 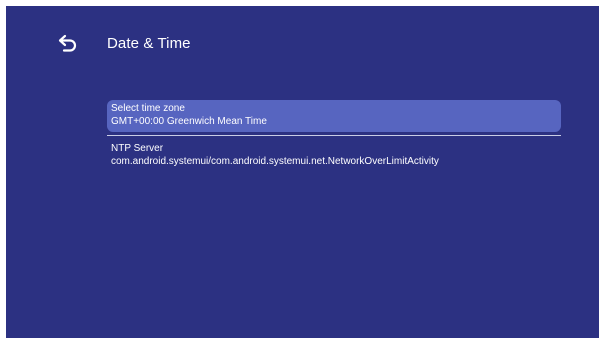 I want to click on page-title: Date & Time, so click(x=149, y=43).